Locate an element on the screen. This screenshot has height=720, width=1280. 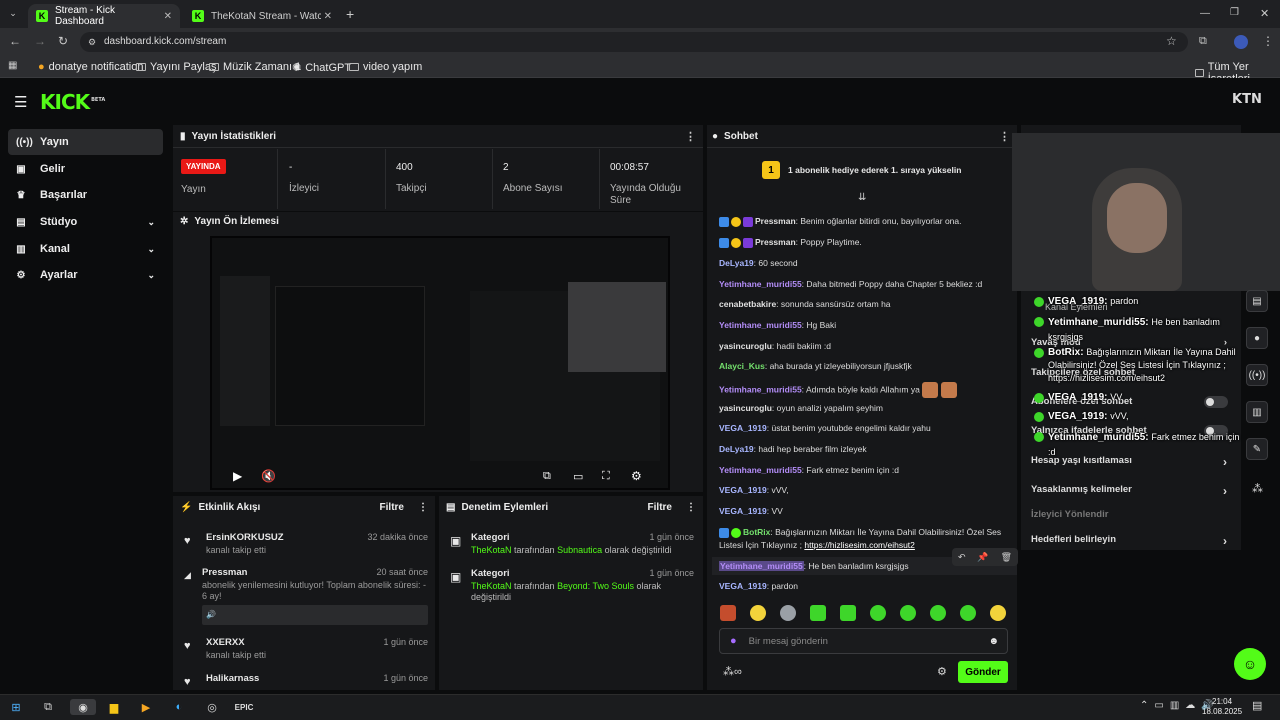
browser-menu-icon: ⋮ is located at coordinates (1268, 41).